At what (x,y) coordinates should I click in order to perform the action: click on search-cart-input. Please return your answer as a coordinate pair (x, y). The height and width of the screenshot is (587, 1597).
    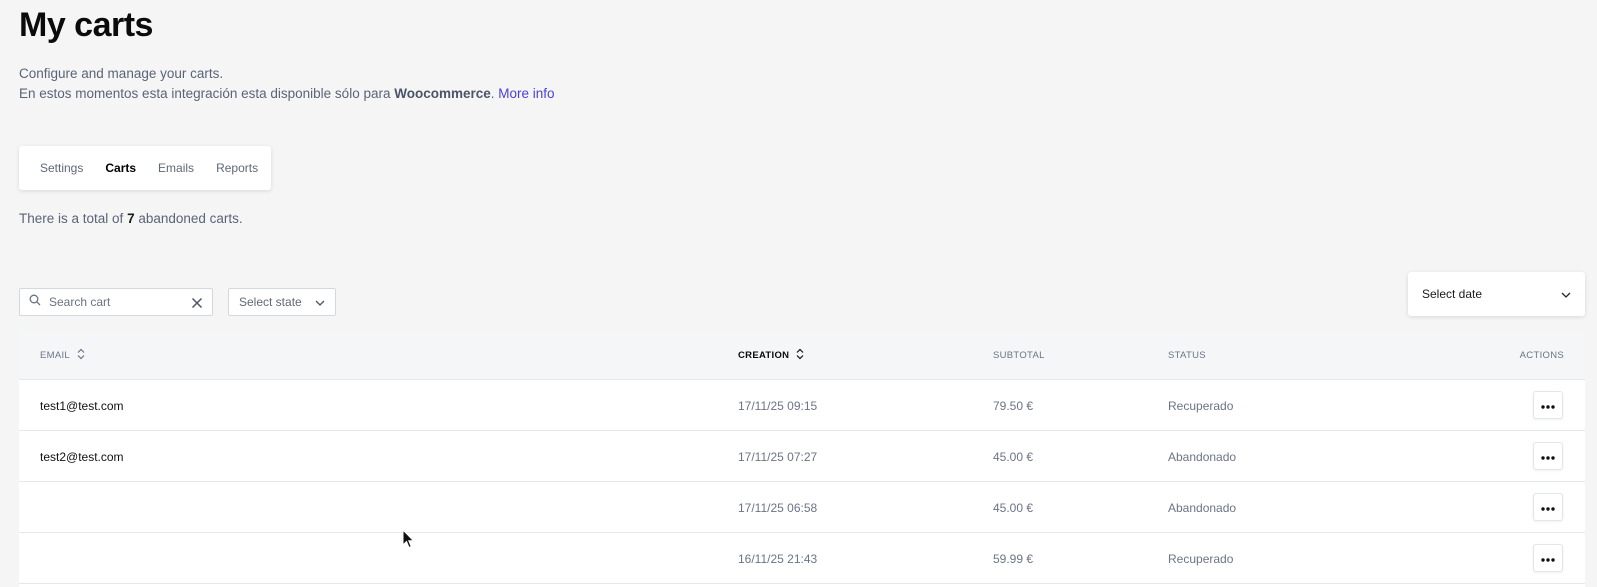
    Looking at the image, I should click on (119, 302).